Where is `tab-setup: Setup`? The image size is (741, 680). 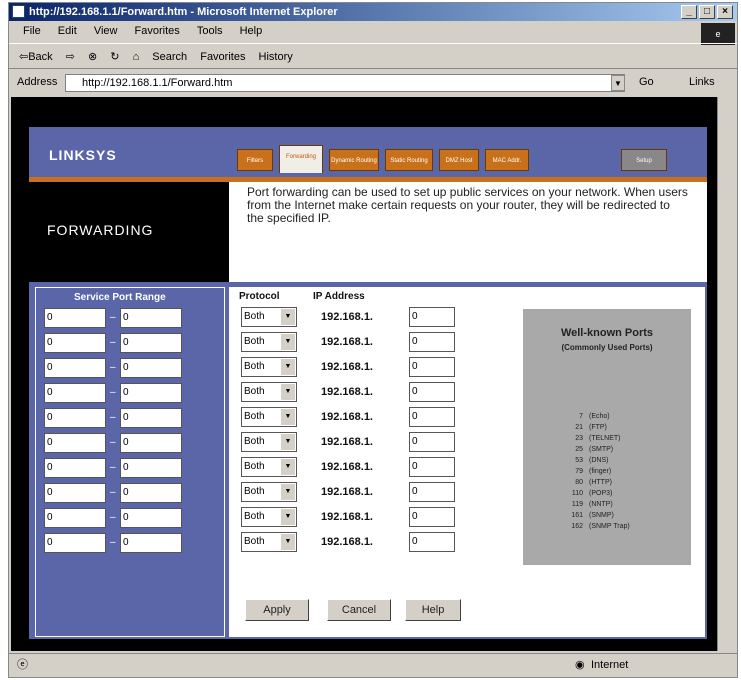 tab-setup: Setup is located at coordinates (644, 160).